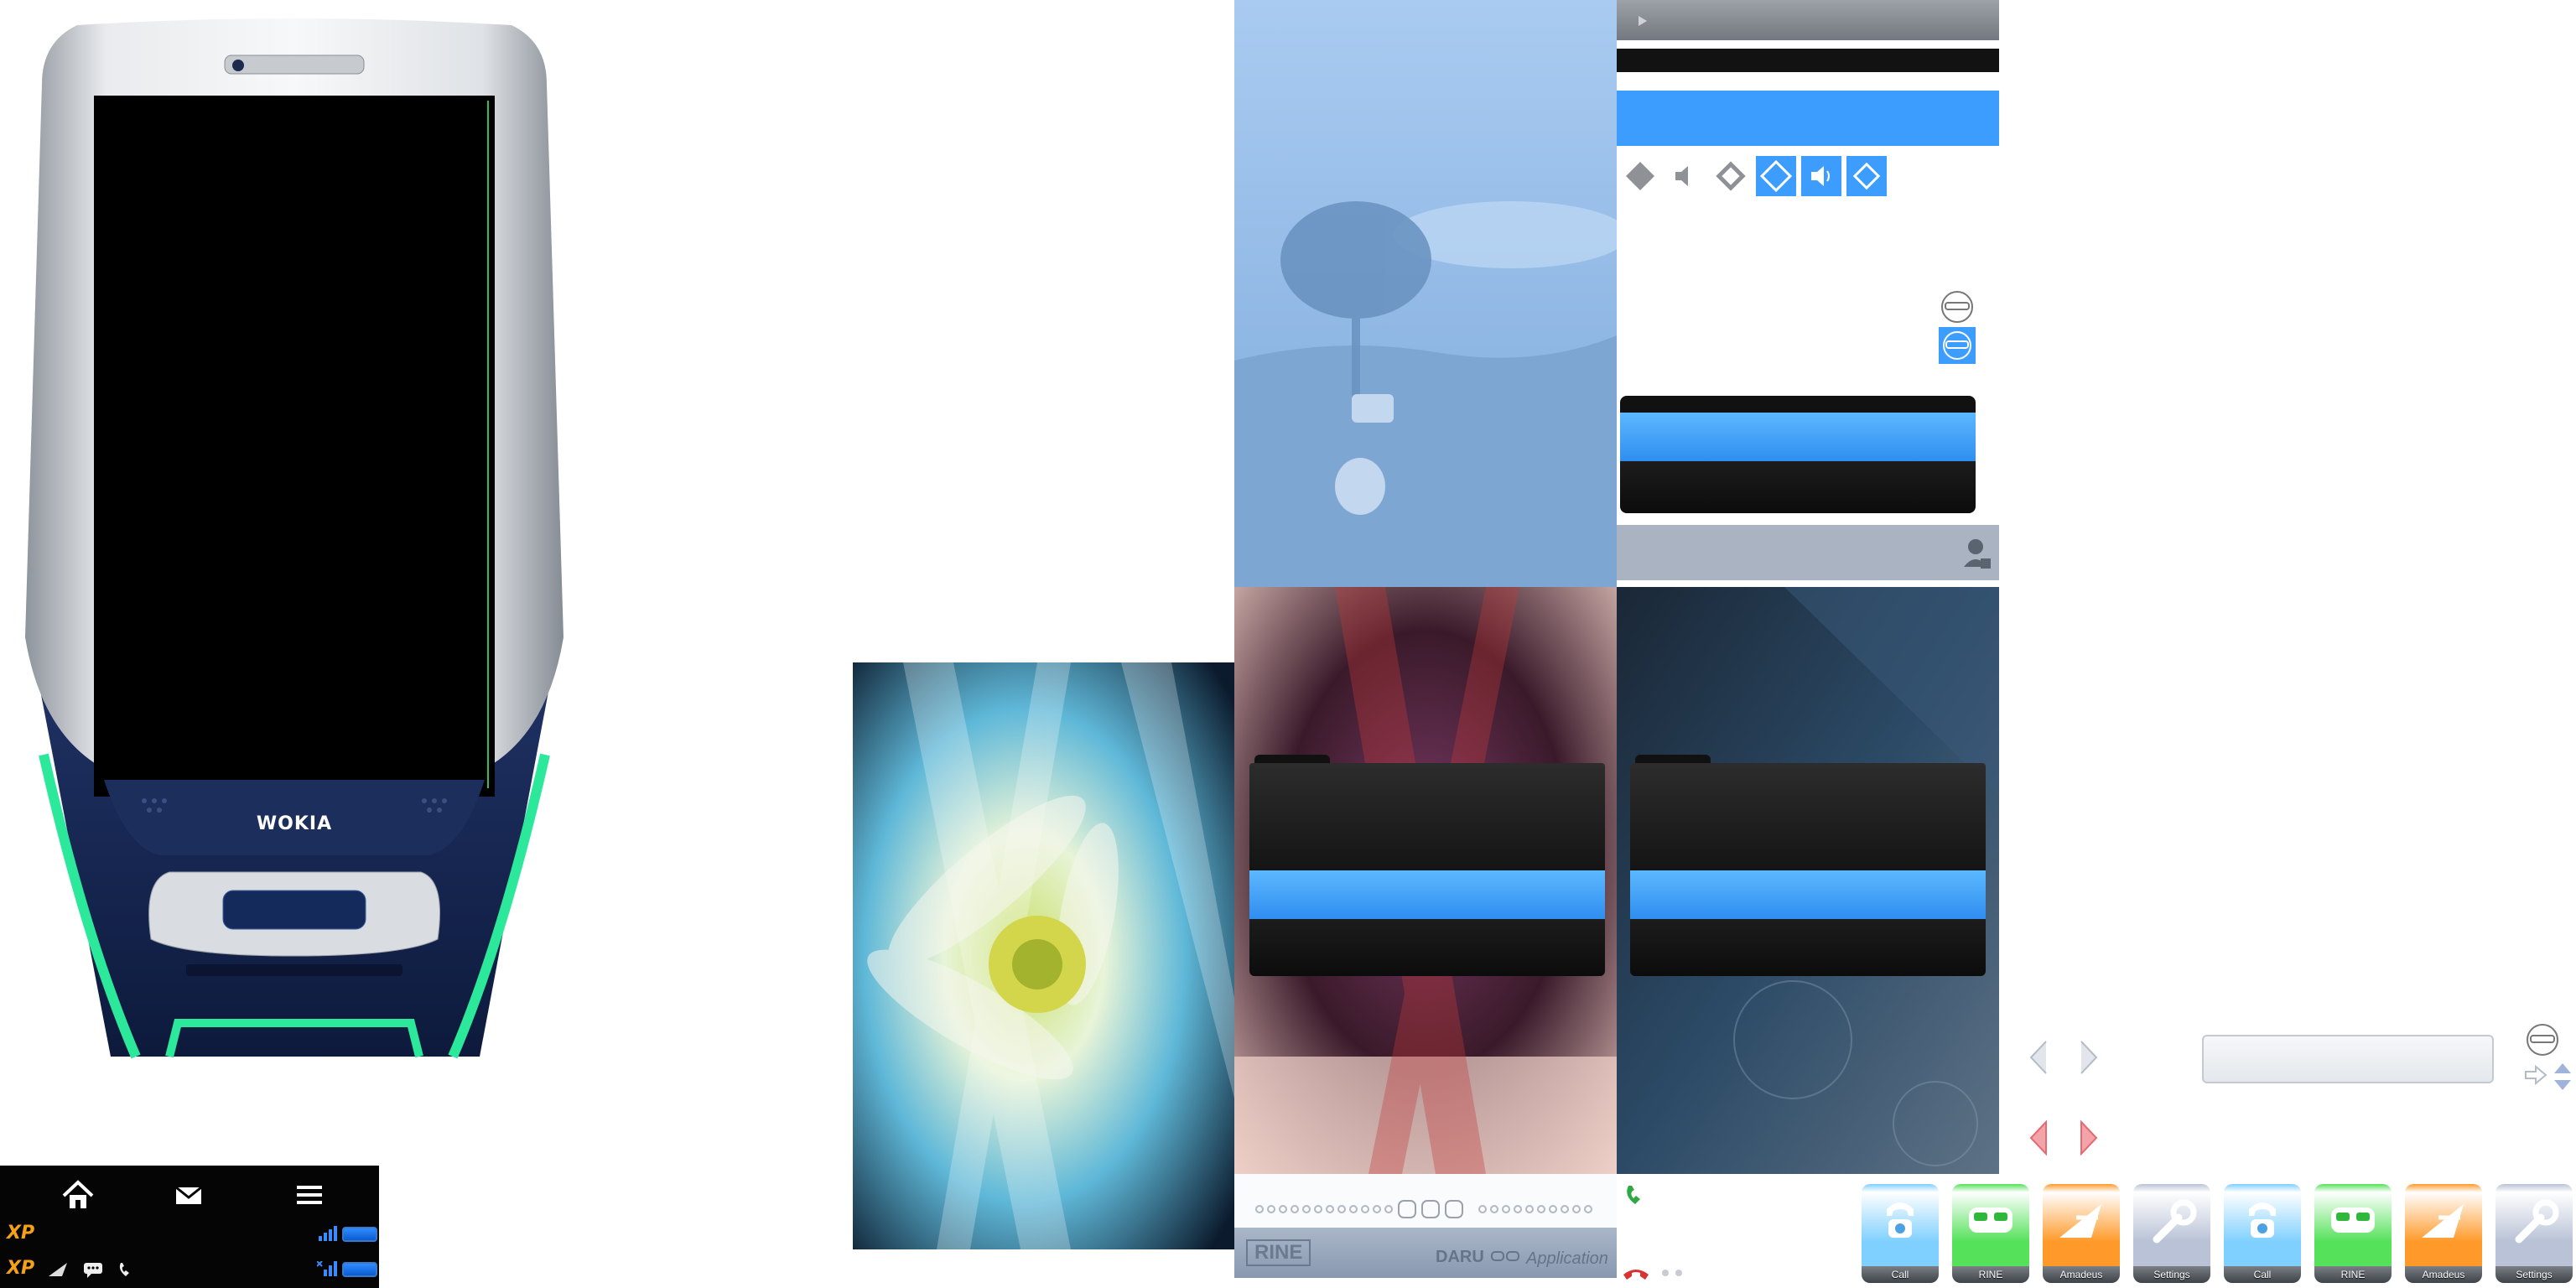 The width and height of the screenshot is (2576, 1288). I want to click on vibrate-on-icon, so click(1776, 176).